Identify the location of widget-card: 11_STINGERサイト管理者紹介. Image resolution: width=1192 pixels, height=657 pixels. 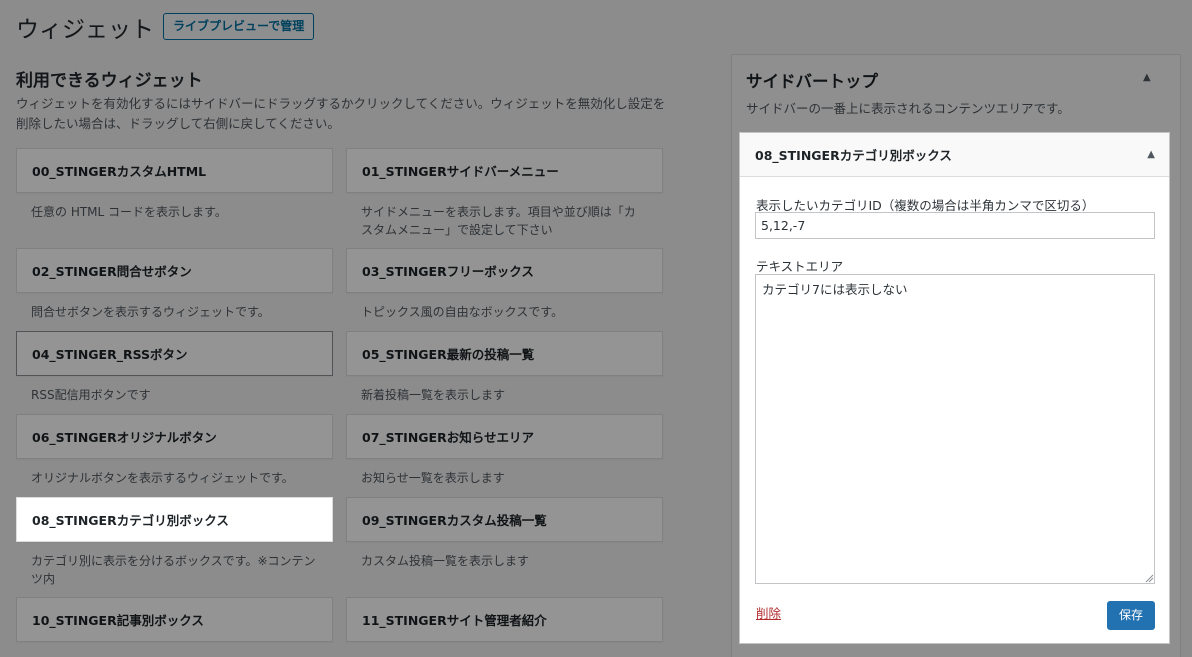
(504, 619).